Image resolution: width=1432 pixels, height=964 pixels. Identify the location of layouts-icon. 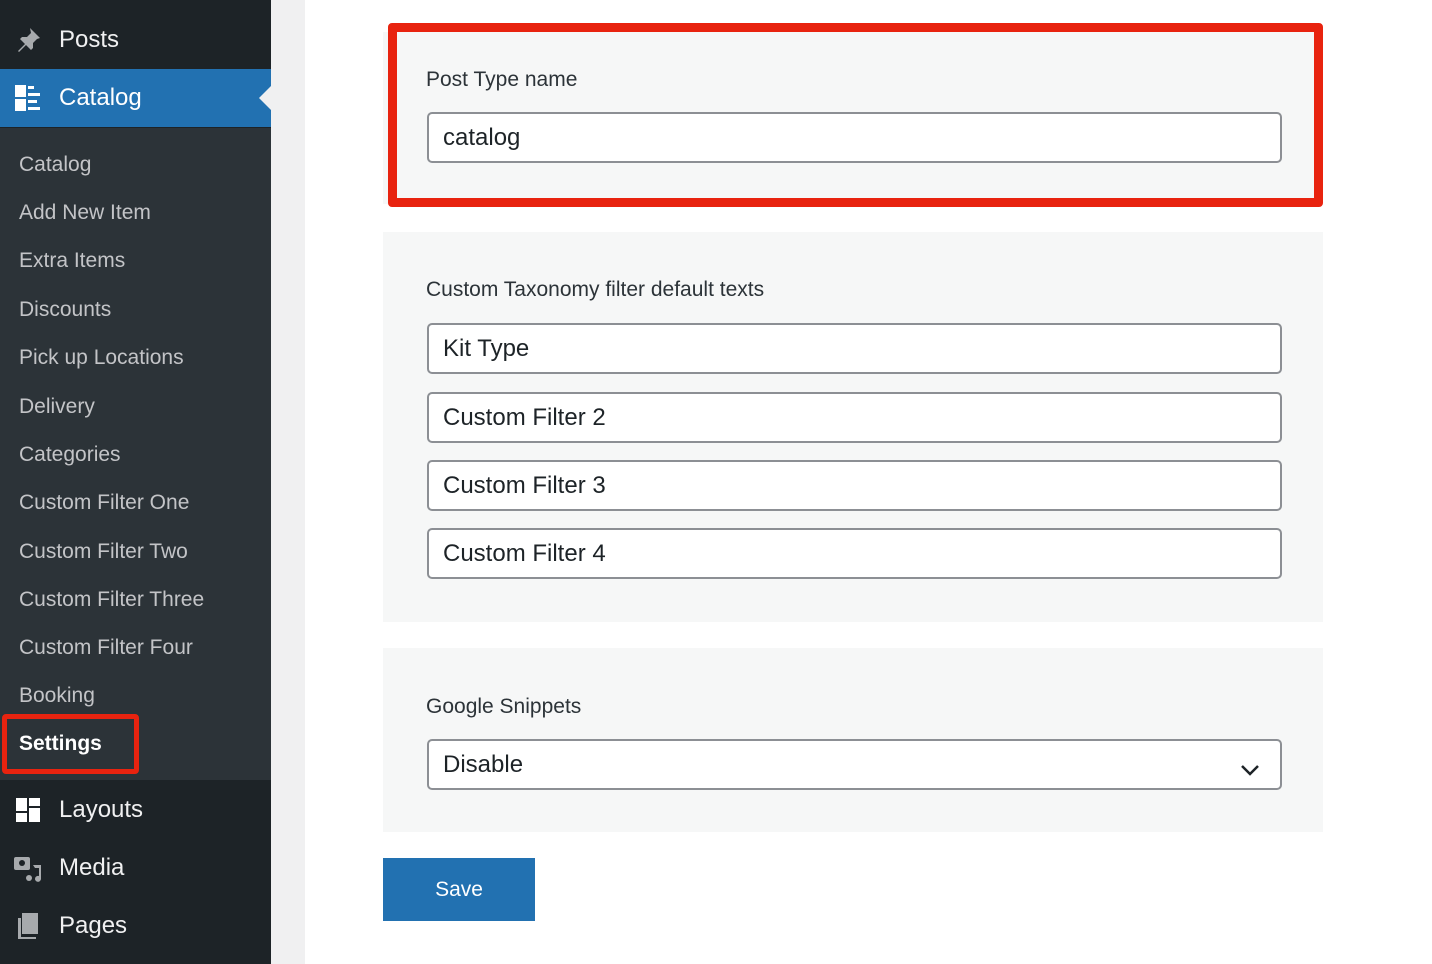
(28, 810).